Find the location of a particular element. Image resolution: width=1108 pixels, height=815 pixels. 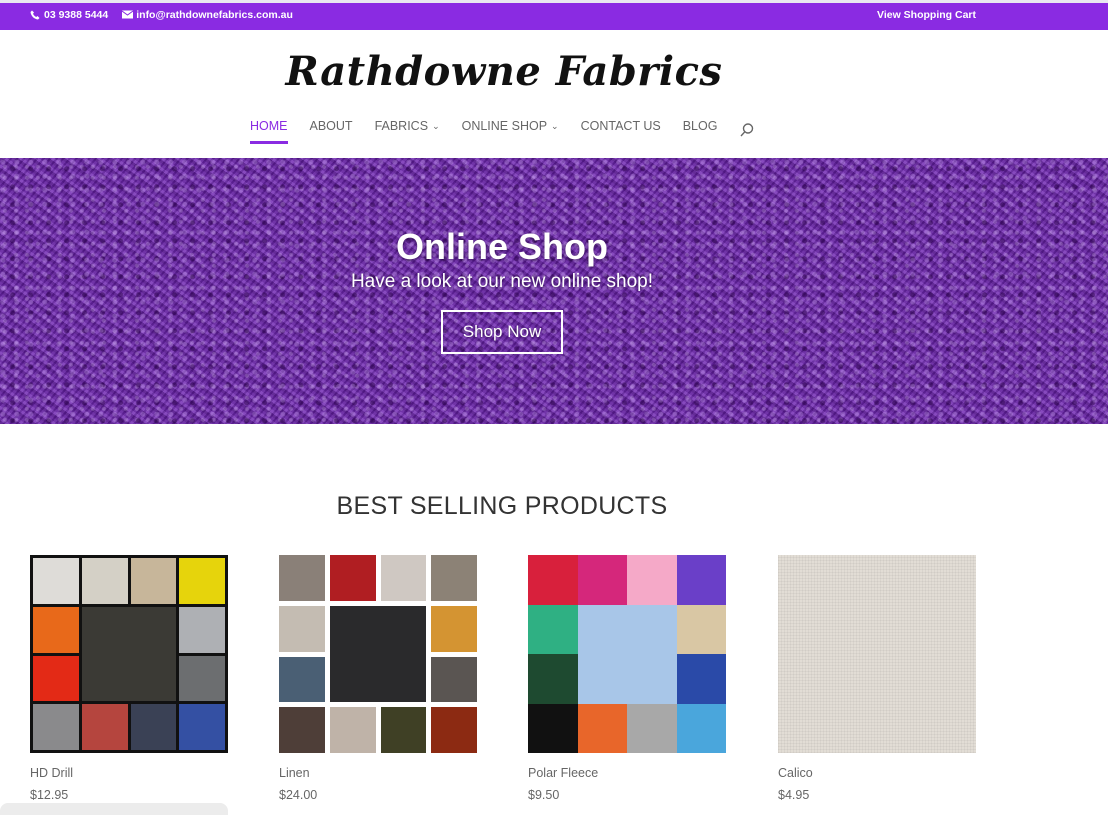

nav-home: HOME is located at coordinates (269, 132).